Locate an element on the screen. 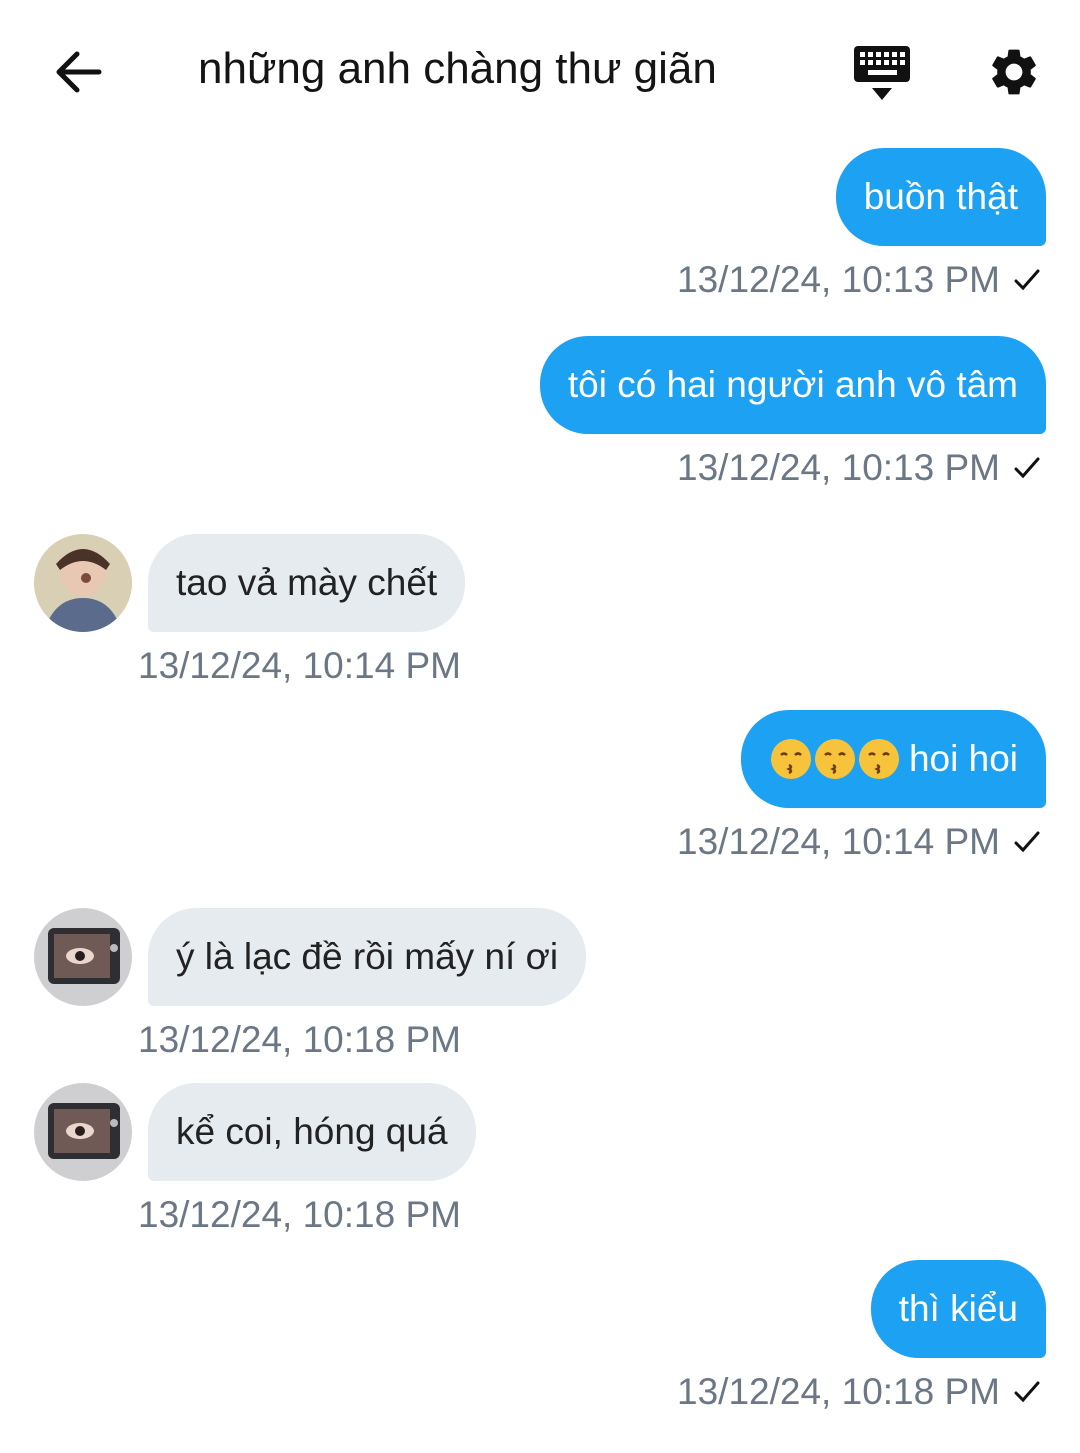  outgoing-message: hoi hoi 13/12/24, 10:14 PM is located at coordinates (861, 787).